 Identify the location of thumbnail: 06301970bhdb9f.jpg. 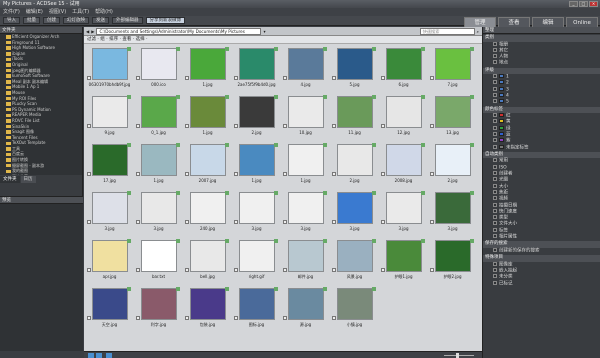
(109, 68).